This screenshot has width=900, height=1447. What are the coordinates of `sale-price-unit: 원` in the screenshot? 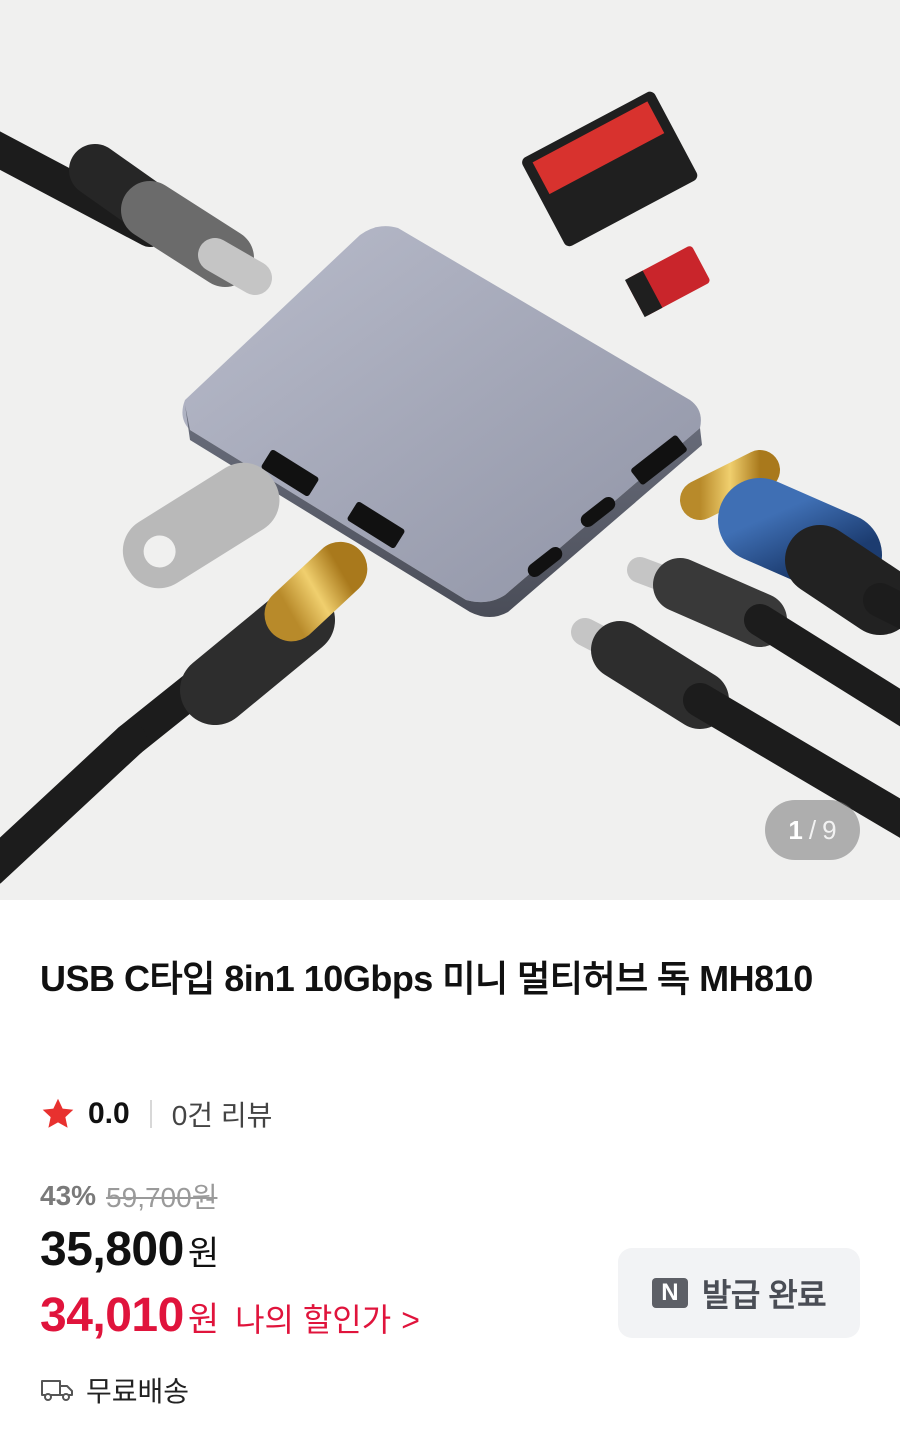 It's located at (203, 1254).